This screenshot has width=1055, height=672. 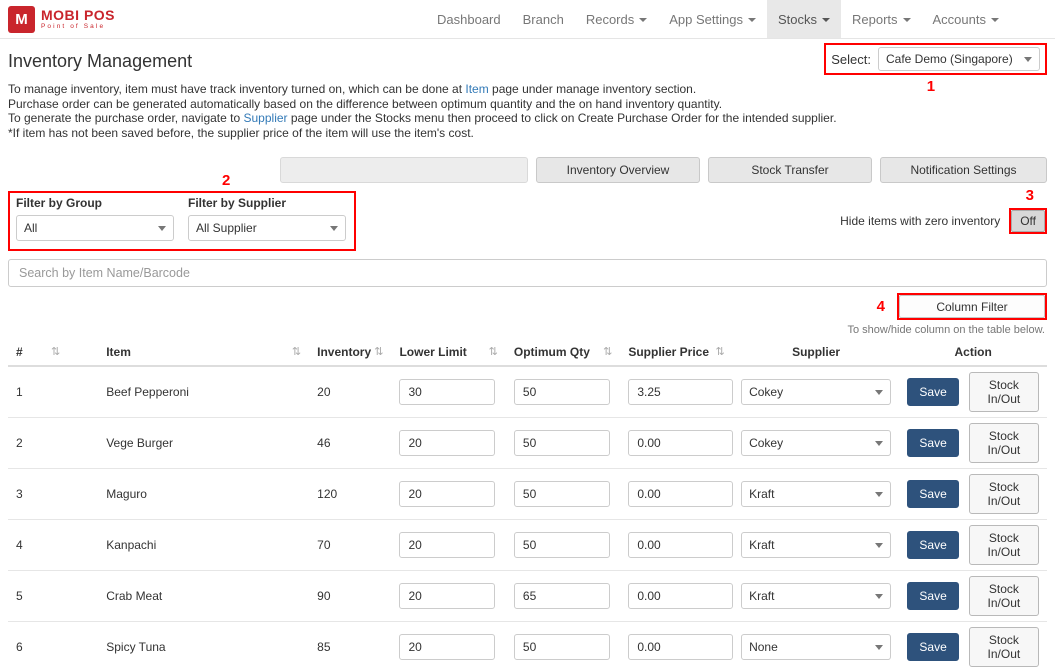 I want to click on nav-item-reports: Reports, so click(x=881, y=19).